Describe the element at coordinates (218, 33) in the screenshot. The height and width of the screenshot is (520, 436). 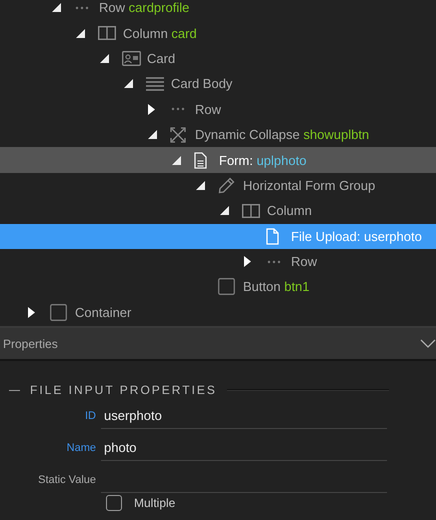
I see `tree-item: Column card` at that location.